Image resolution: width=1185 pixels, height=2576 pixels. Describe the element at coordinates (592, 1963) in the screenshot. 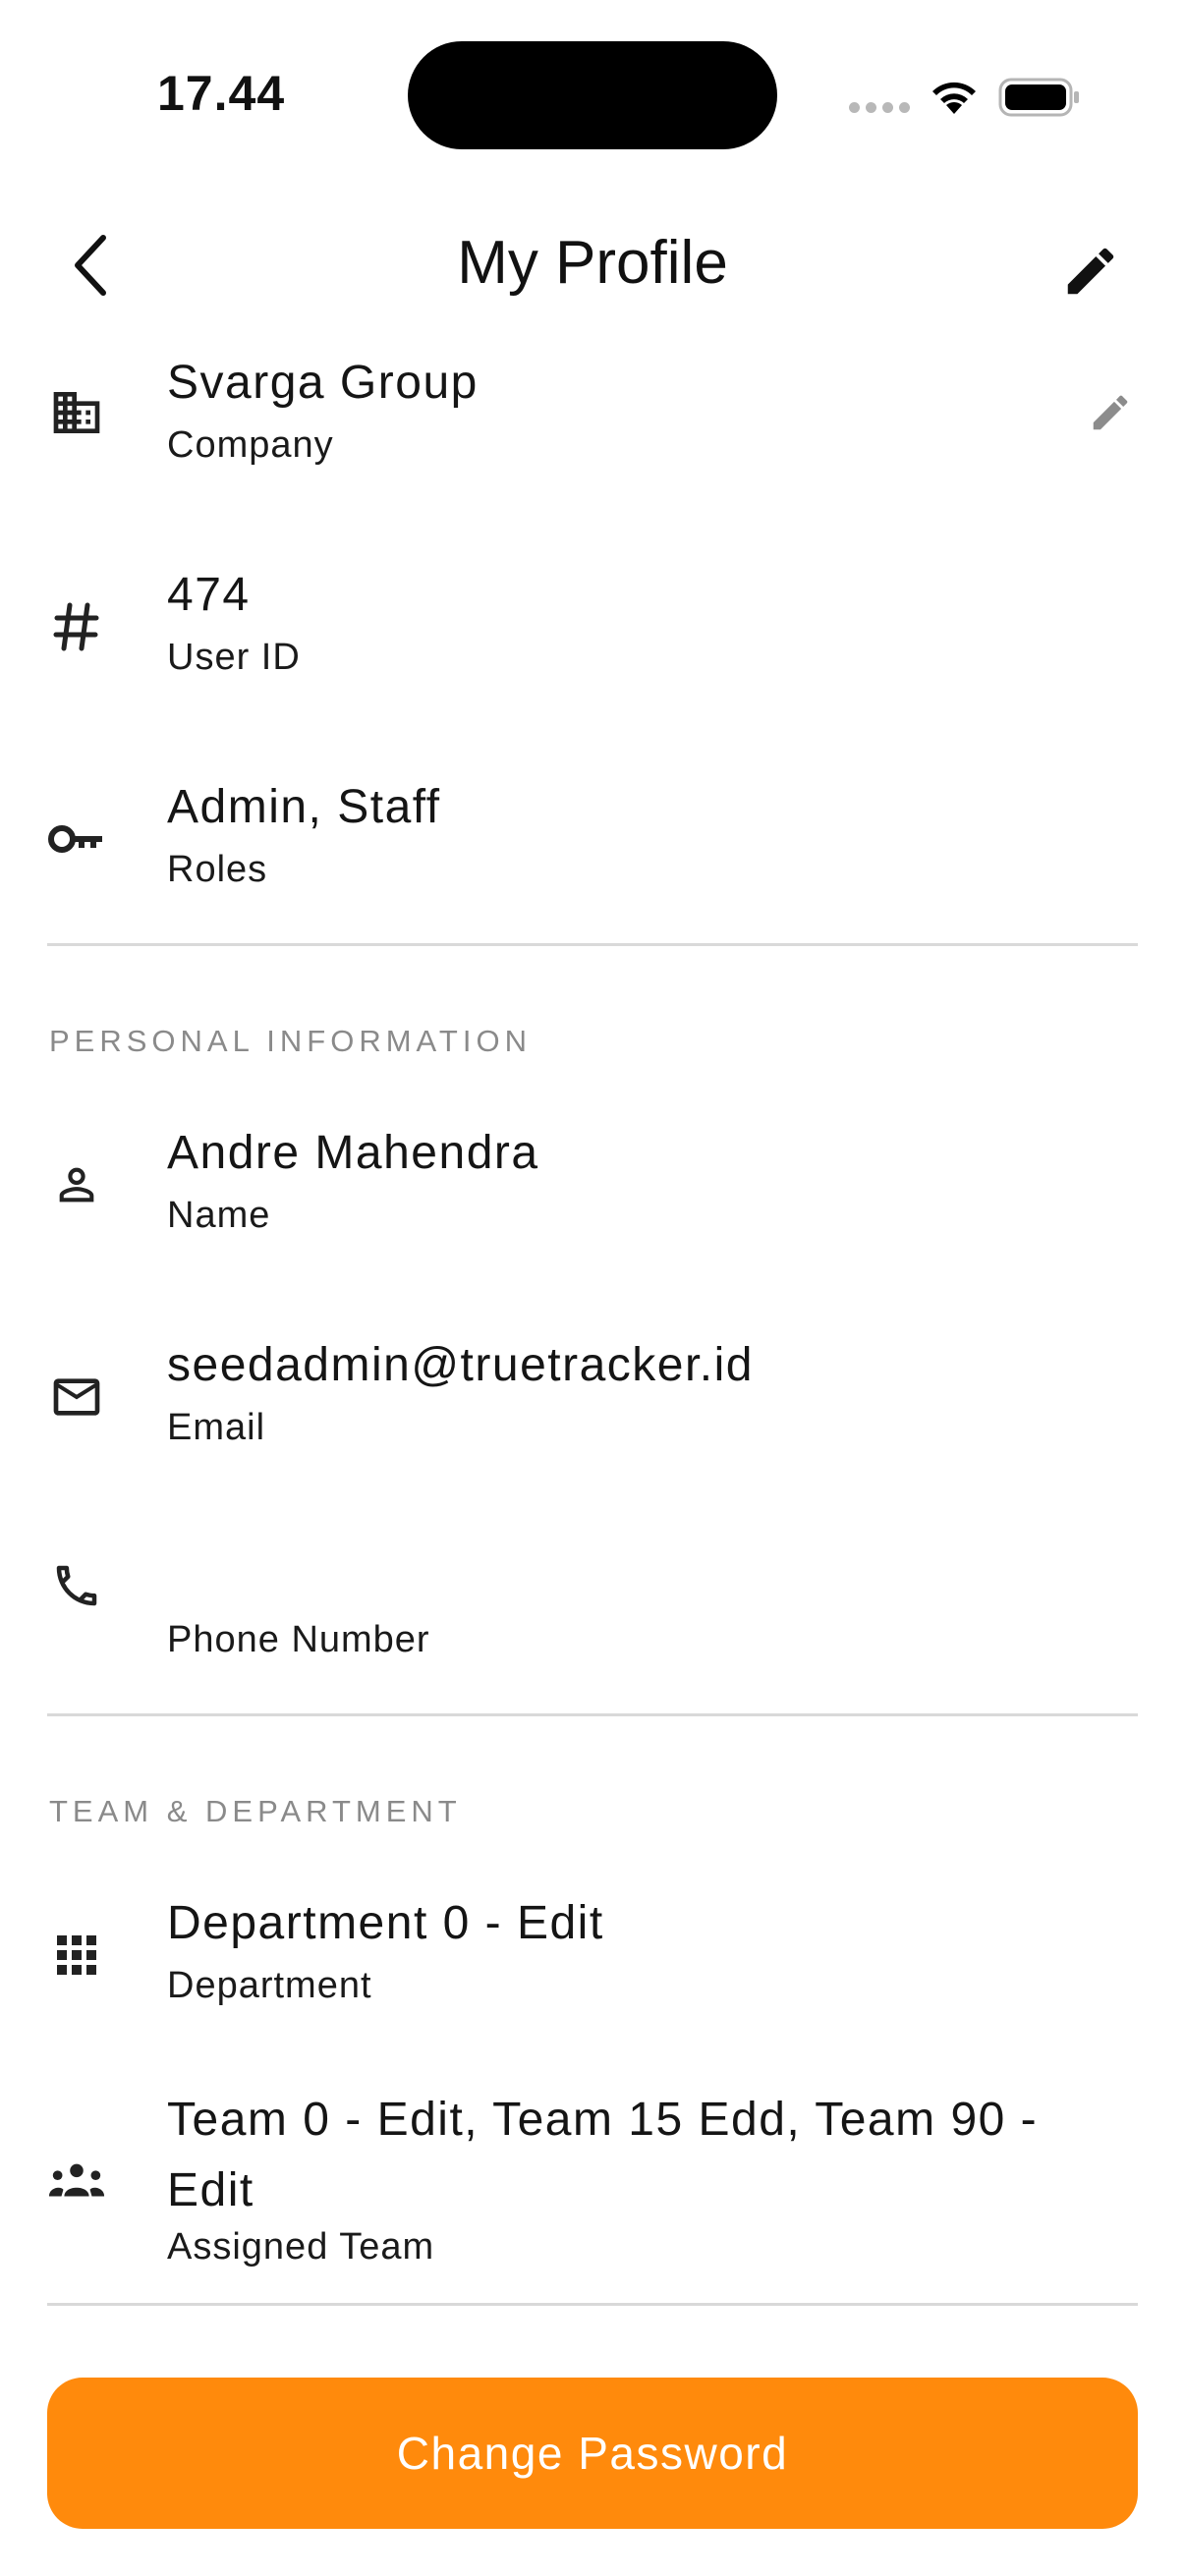

I see `department-row: Department 0 - Edit Department` at that location.